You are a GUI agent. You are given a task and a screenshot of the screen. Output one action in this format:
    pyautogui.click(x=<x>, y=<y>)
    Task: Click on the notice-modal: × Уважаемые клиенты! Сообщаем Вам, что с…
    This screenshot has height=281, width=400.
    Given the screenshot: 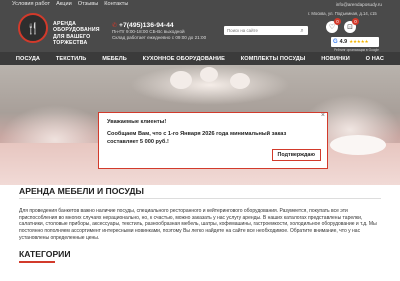 What is the action you would take?
    pyautogui.click(x=213, y=140)
    